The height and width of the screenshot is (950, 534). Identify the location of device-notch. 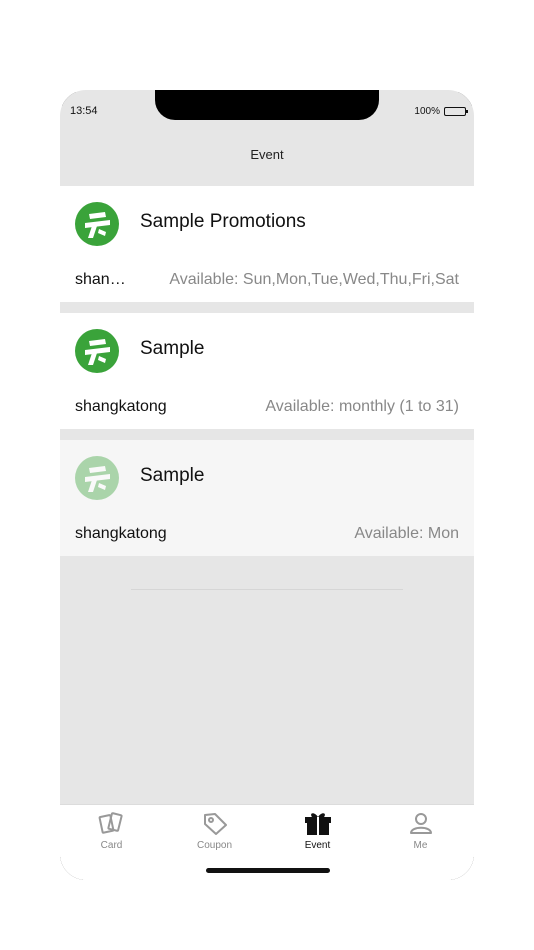
(267, 105).